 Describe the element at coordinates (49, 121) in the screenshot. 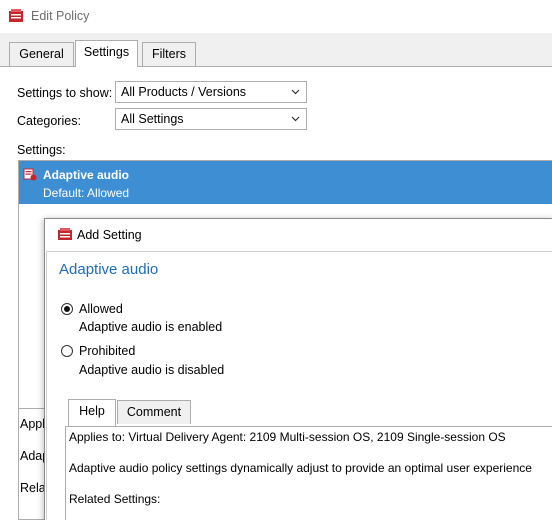

I see `categories-label: Categories:` at that location.